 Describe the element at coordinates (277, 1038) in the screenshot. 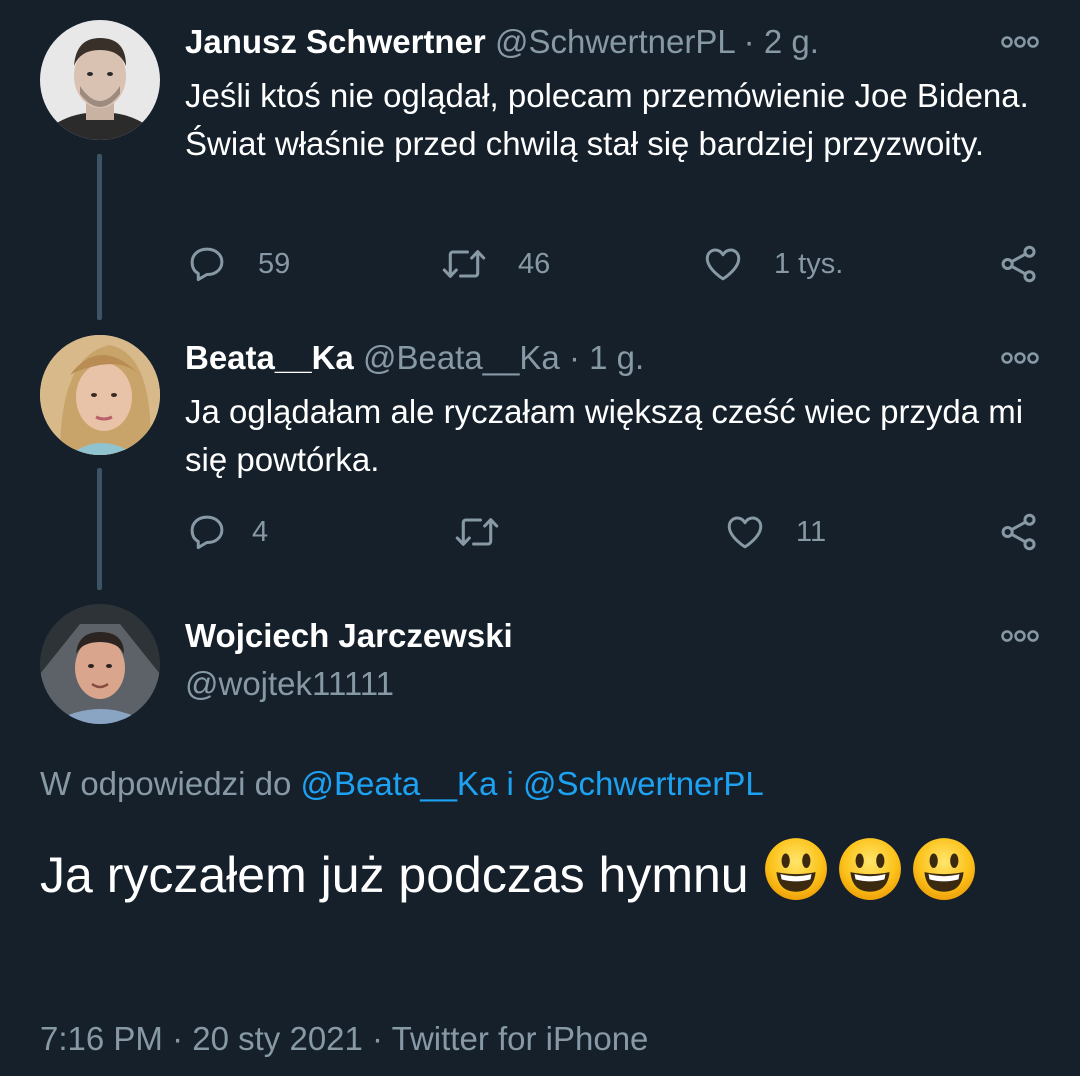

I see `tweet-date: 20 sty 2021` at that location.